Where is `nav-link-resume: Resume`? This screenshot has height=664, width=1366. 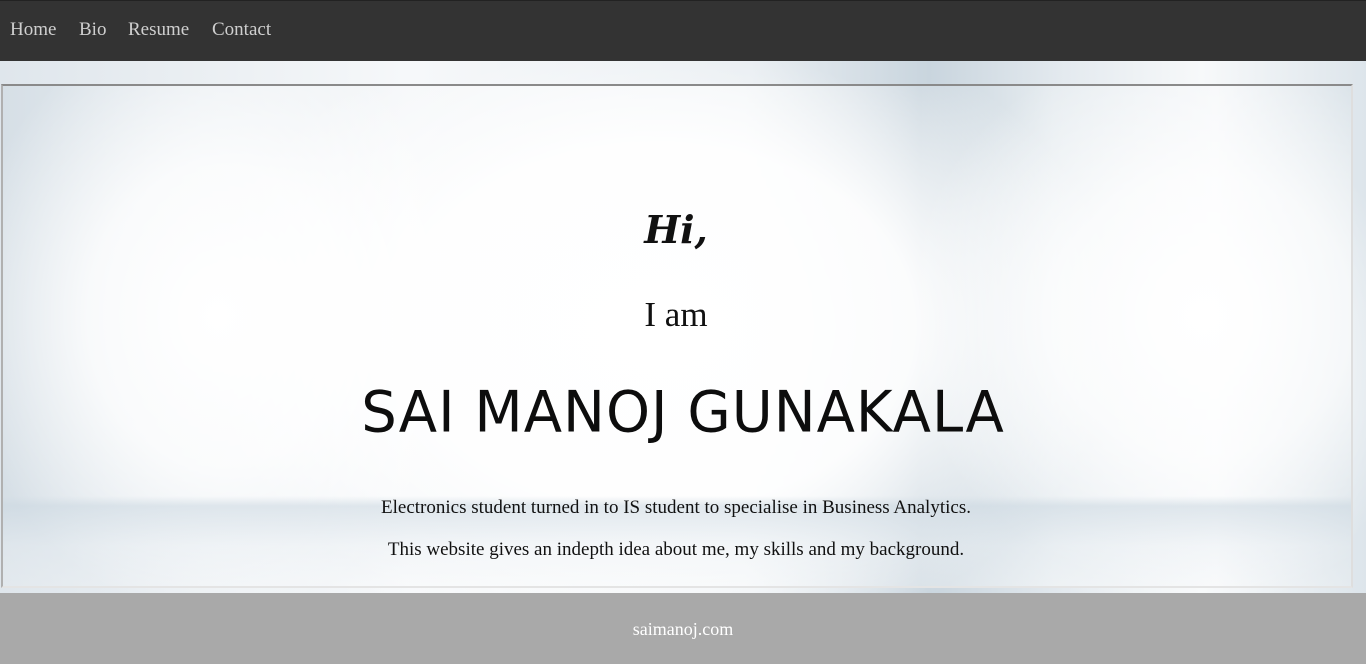
nav-link-resume: Resume is located at coordinates (158, 30).